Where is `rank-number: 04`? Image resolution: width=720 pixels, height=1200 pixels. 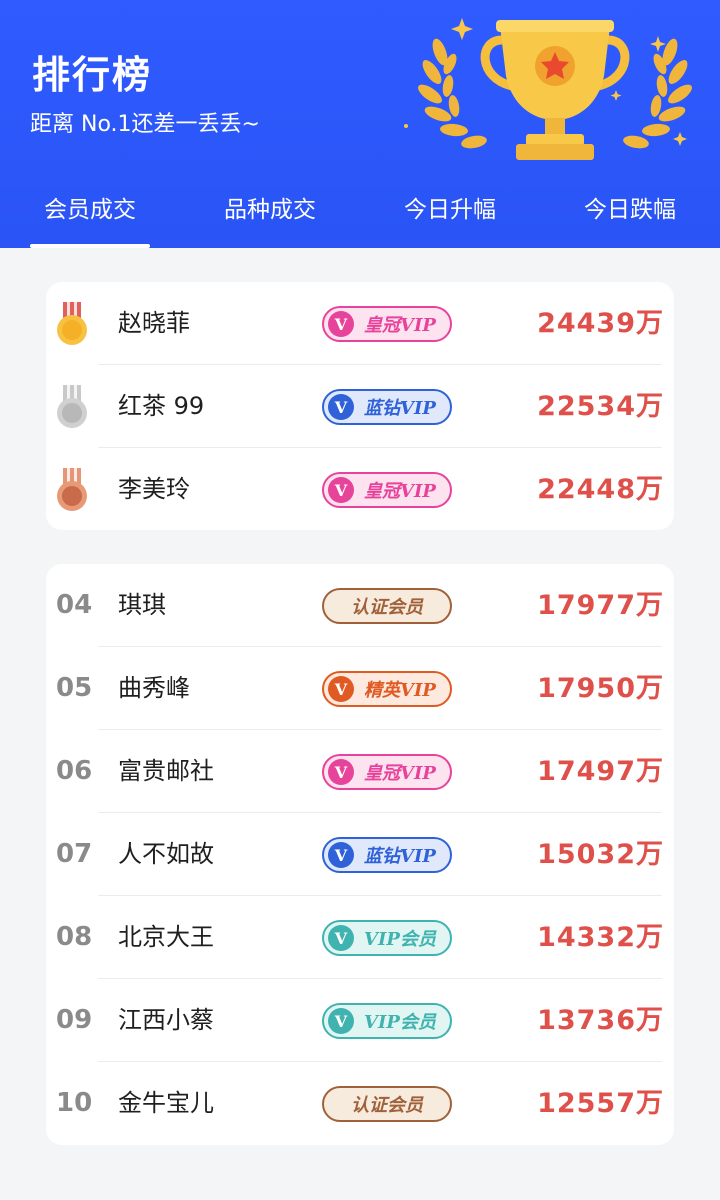 rank-number: 04 is located at coordinates (74, 605).